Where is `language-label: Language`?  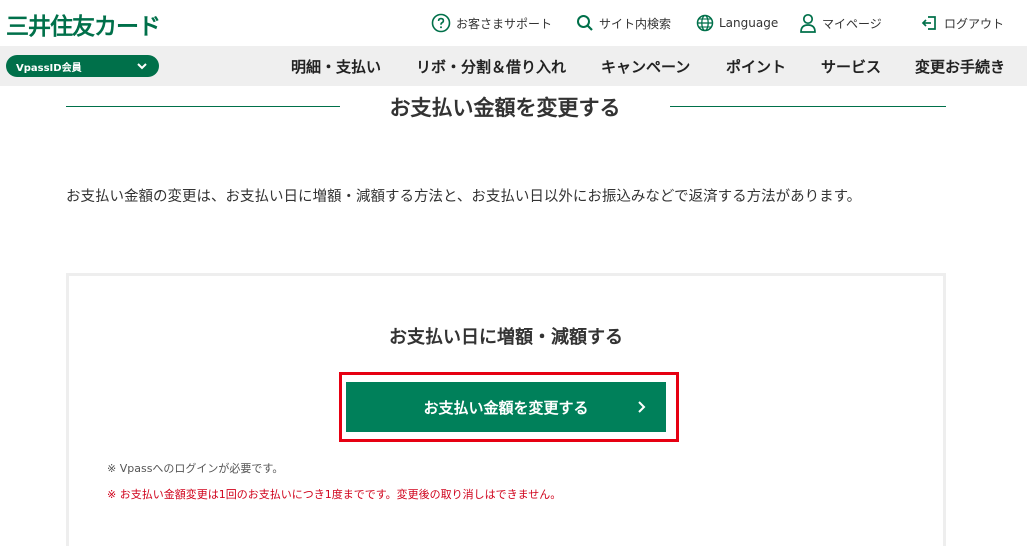 language-label: Language is located at coordinates (749, 23).